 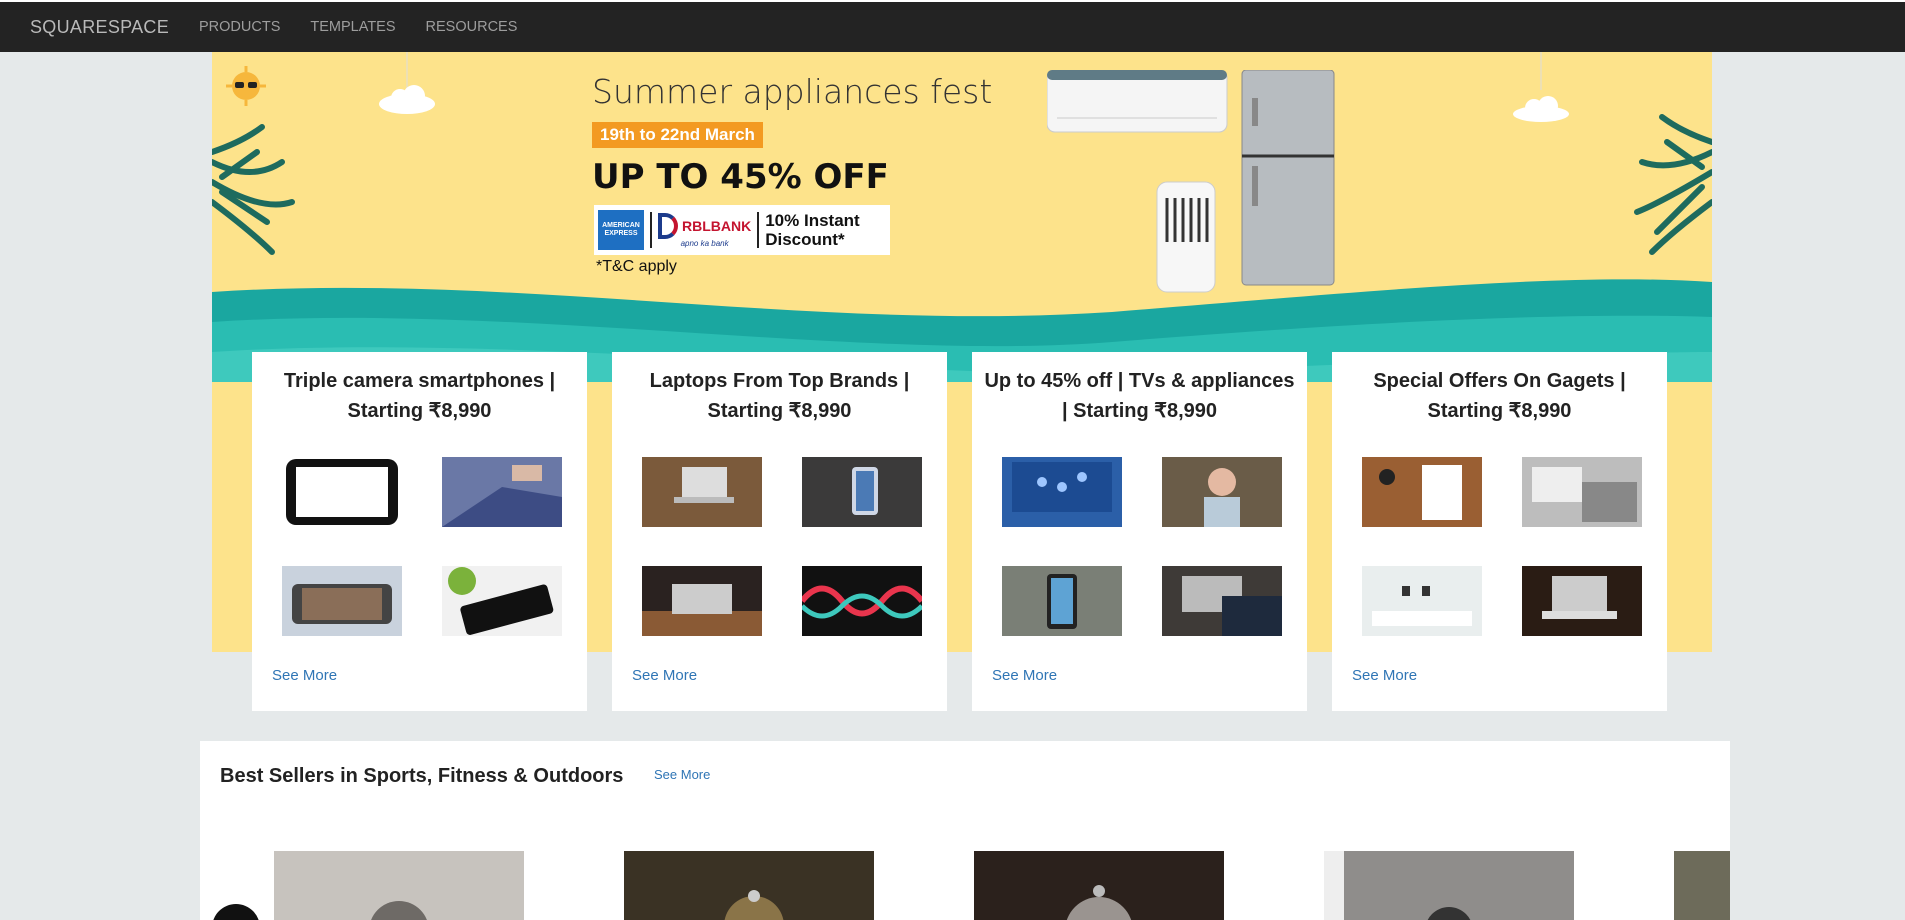 I want to click on desk-items-thumbnail, so click(x=1422, y=492).